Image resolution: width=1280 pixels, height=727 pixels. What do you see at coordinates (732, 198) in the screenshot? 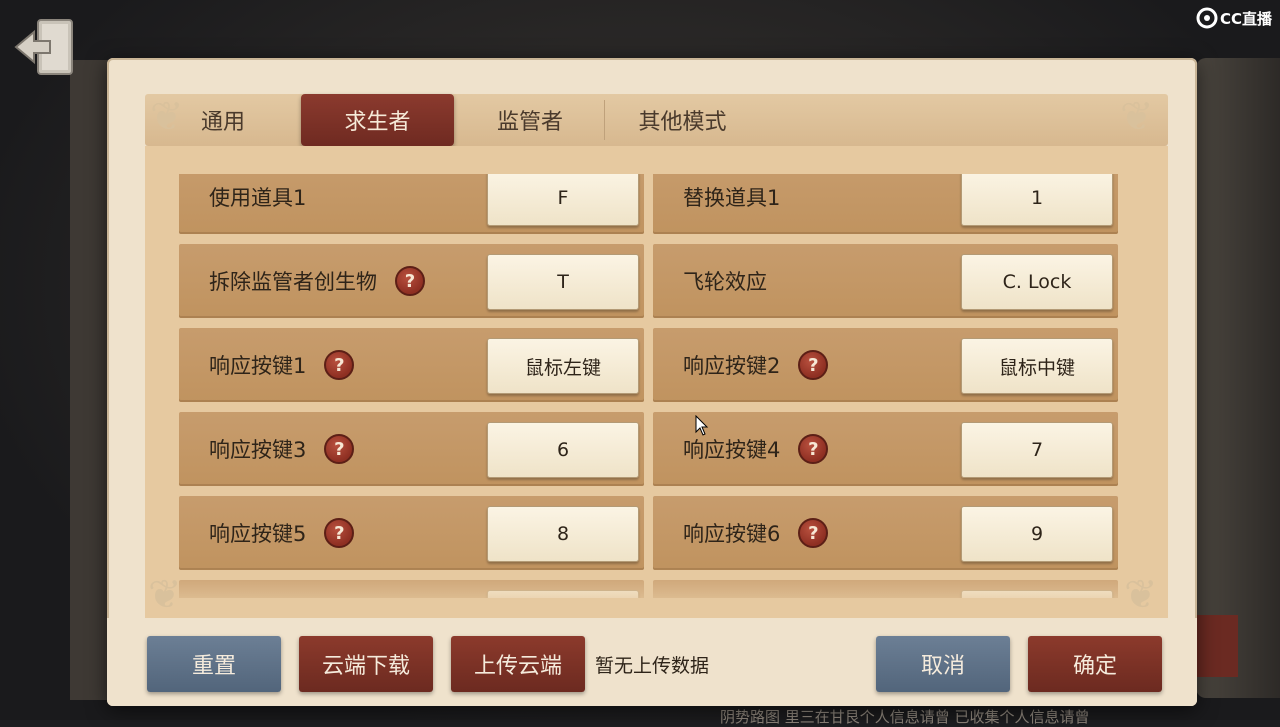
I see `setting-label: 替换道具1` at bounding box center [732, 198].